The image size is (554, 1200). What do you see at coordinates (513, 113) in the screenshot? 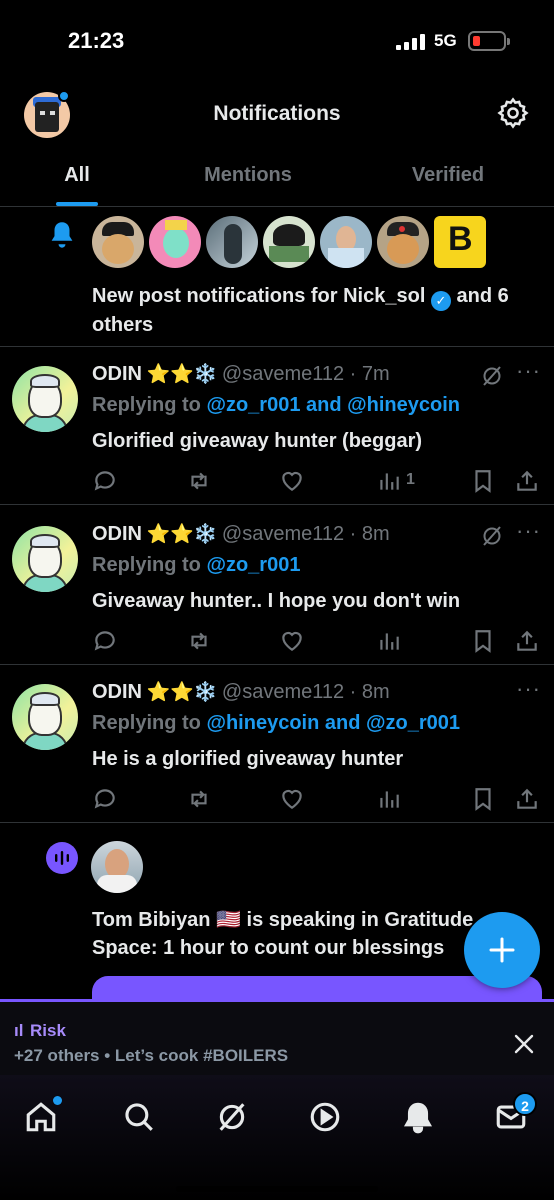
I see `settings-gear-icon` at bounding box center [513, 113].